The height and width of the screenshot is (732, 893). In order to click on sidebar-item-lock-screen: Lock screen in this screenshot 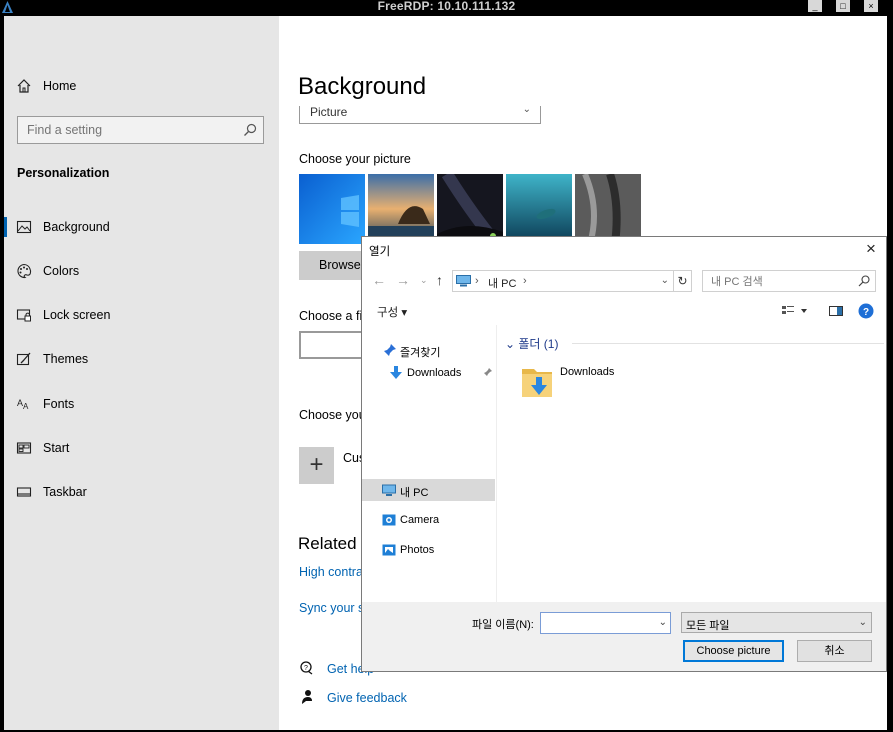, I will do `click(141, 315)`.